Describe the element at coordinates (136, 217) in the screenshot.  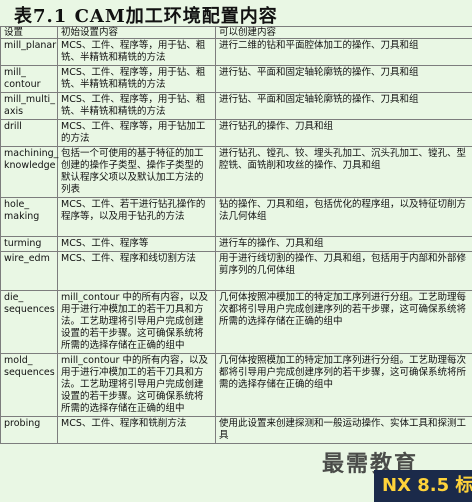
I see `cell-initial: MCS、工件、若干进行钻孔操作的程序等，以及用于钻孔的方法` at that location.